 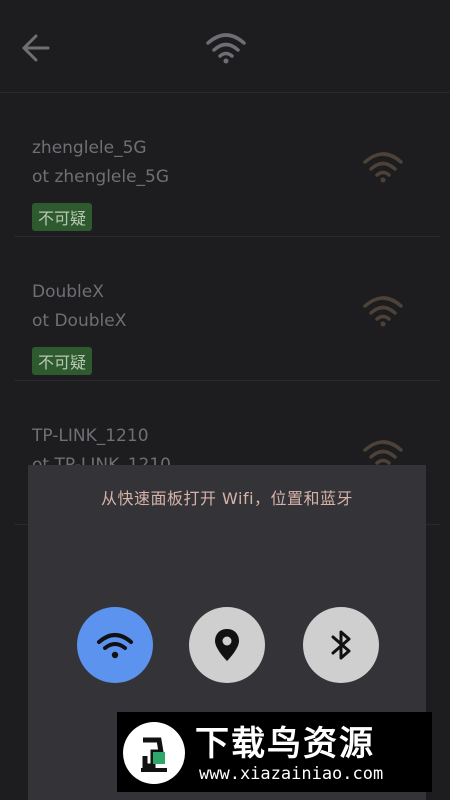 I want to click on watermark-banner: 下载鸟资源 www.xiazainiao.com, so click(x=274, y=752).